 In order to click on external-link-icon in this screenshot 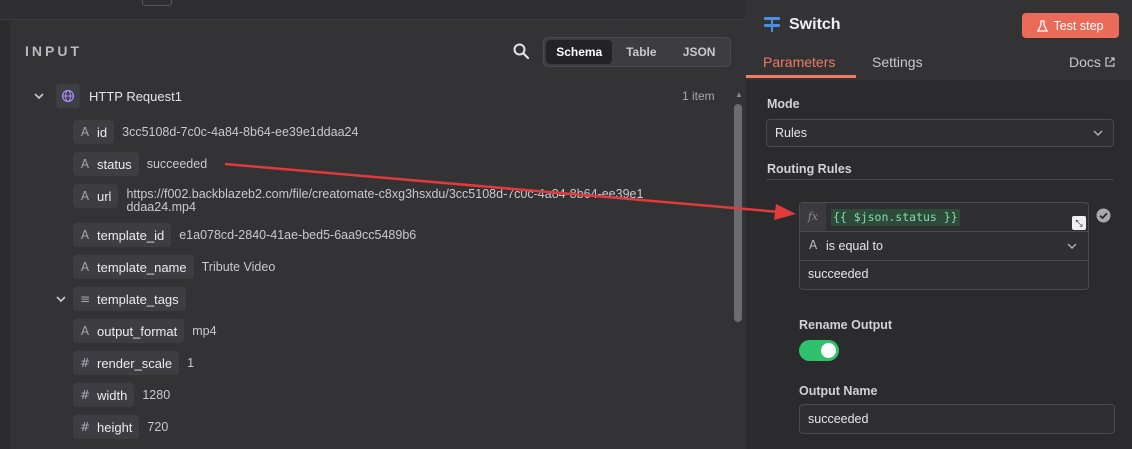, I will do `click(1110, 62)`.